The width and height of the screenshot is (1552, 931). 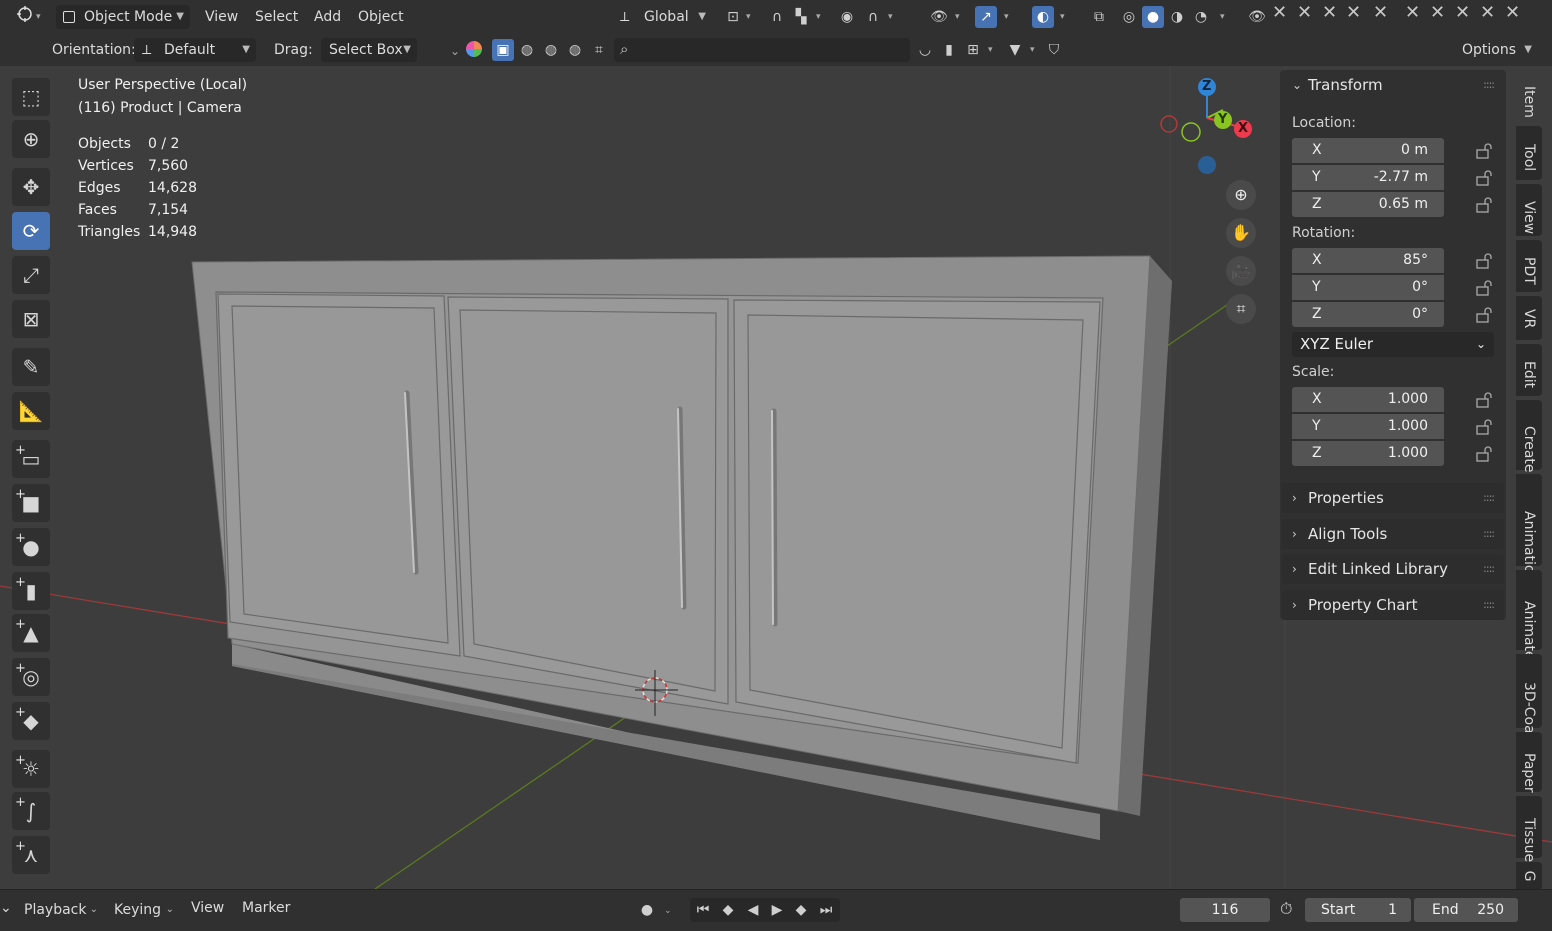 I want to click on end-frame-field: End 250, so click(x=1466, y=910).